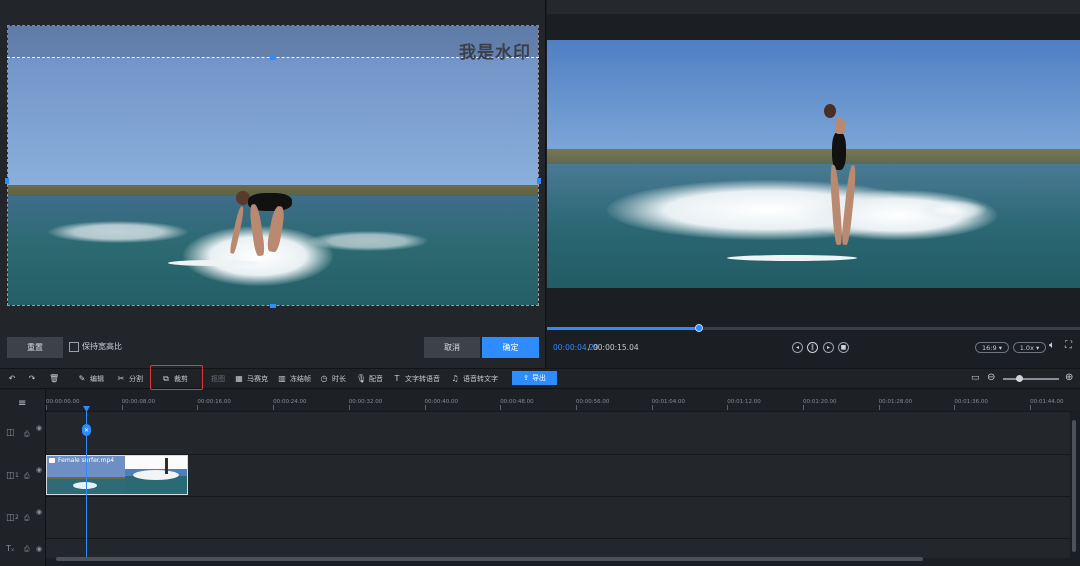 The height and width of the screenshot is (566, 1080). I want to click on speed-select: 1.0x ▾, so click(1029, 347).